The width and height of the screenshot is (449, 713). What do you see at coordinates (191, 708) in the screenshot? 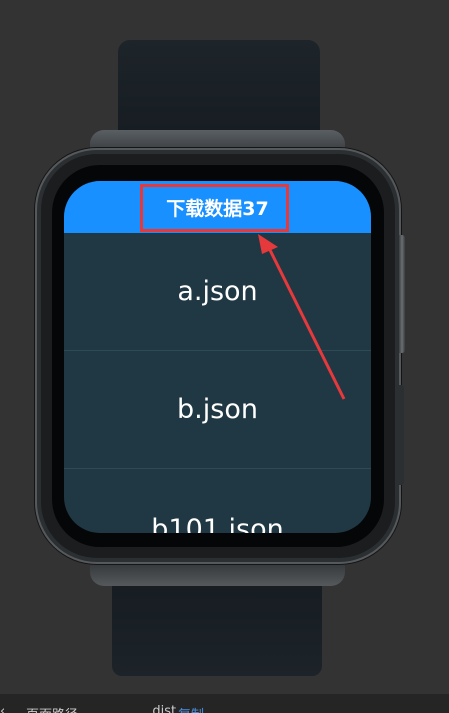
I see `copy-link: 复制` at bounding box center [191, 708].